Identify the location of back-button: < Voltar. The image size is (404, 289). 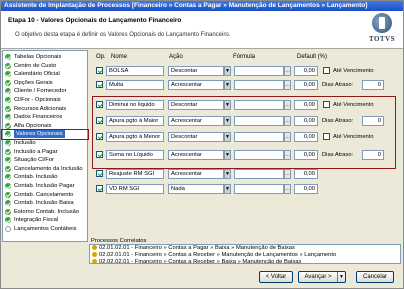
(276, 277).